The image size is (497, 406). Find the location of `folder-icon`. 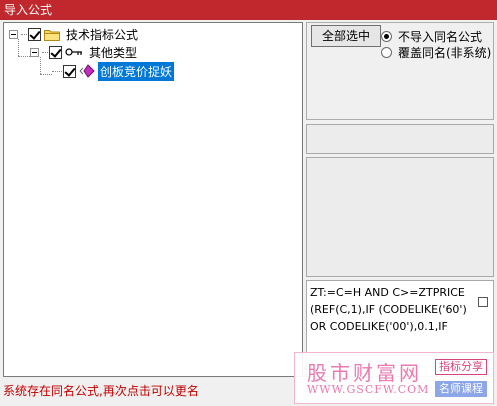

folder-icon is located at coordinates (52, 35).